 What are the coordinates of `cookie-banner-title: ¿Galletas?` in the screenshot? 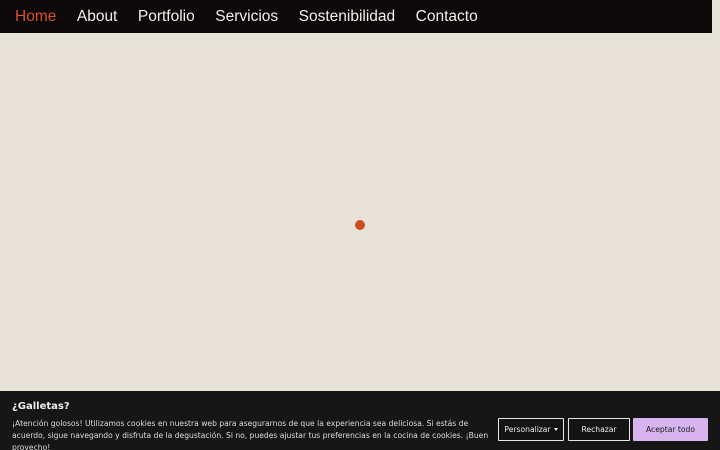 It's located at (41, 406).